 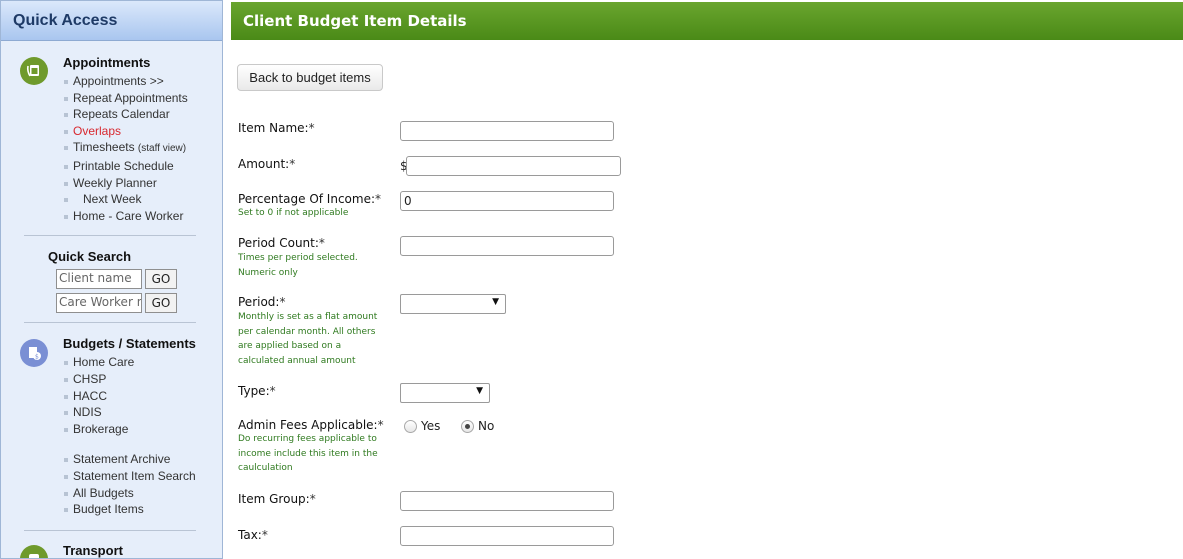 I want to click on transport-icon, so click(x=34, y=551).